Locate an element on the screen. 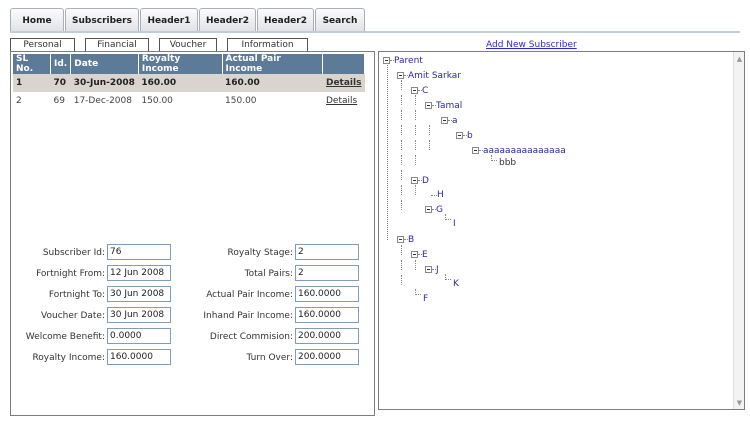 The image size is (750, 426). nav-tab-home: Home is located at coordinates (37, 20).